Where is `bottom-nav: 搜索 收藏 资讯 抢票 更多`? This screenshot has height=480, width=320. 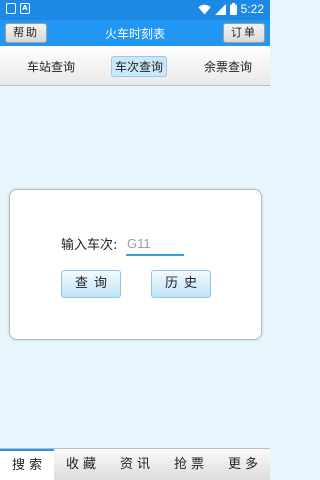
bottom-nav: 搜索 收藏 资讯 抢票 更多 is located at coordinates (135, 464).